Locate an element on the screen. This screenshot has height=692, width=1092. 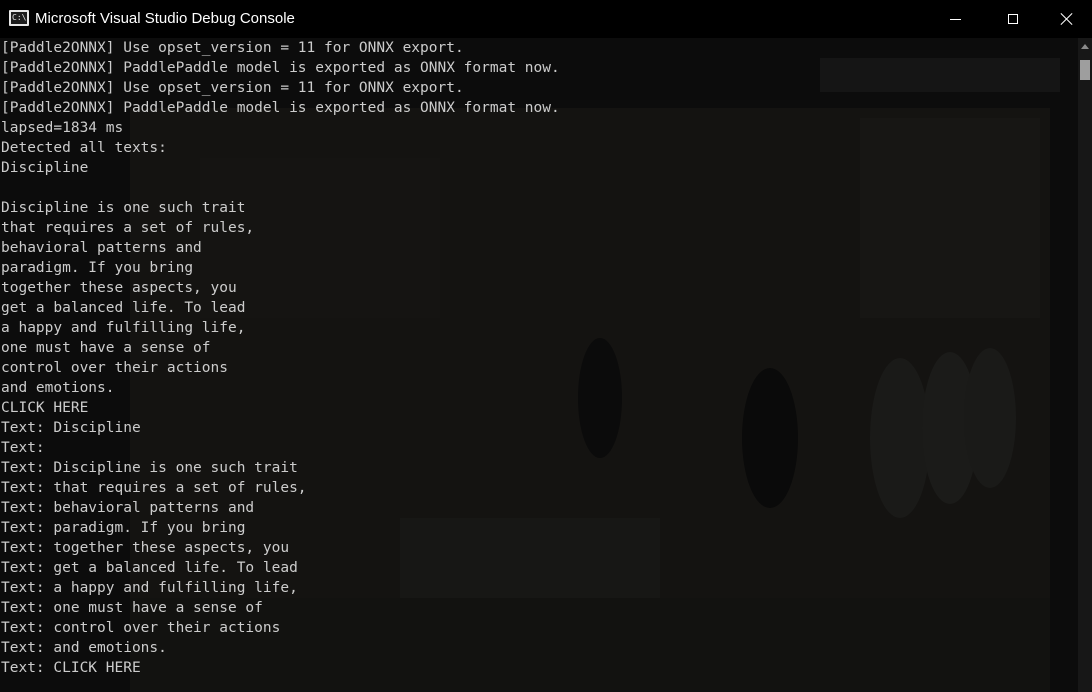
minimize-icon is located at coordinates (955, 19).